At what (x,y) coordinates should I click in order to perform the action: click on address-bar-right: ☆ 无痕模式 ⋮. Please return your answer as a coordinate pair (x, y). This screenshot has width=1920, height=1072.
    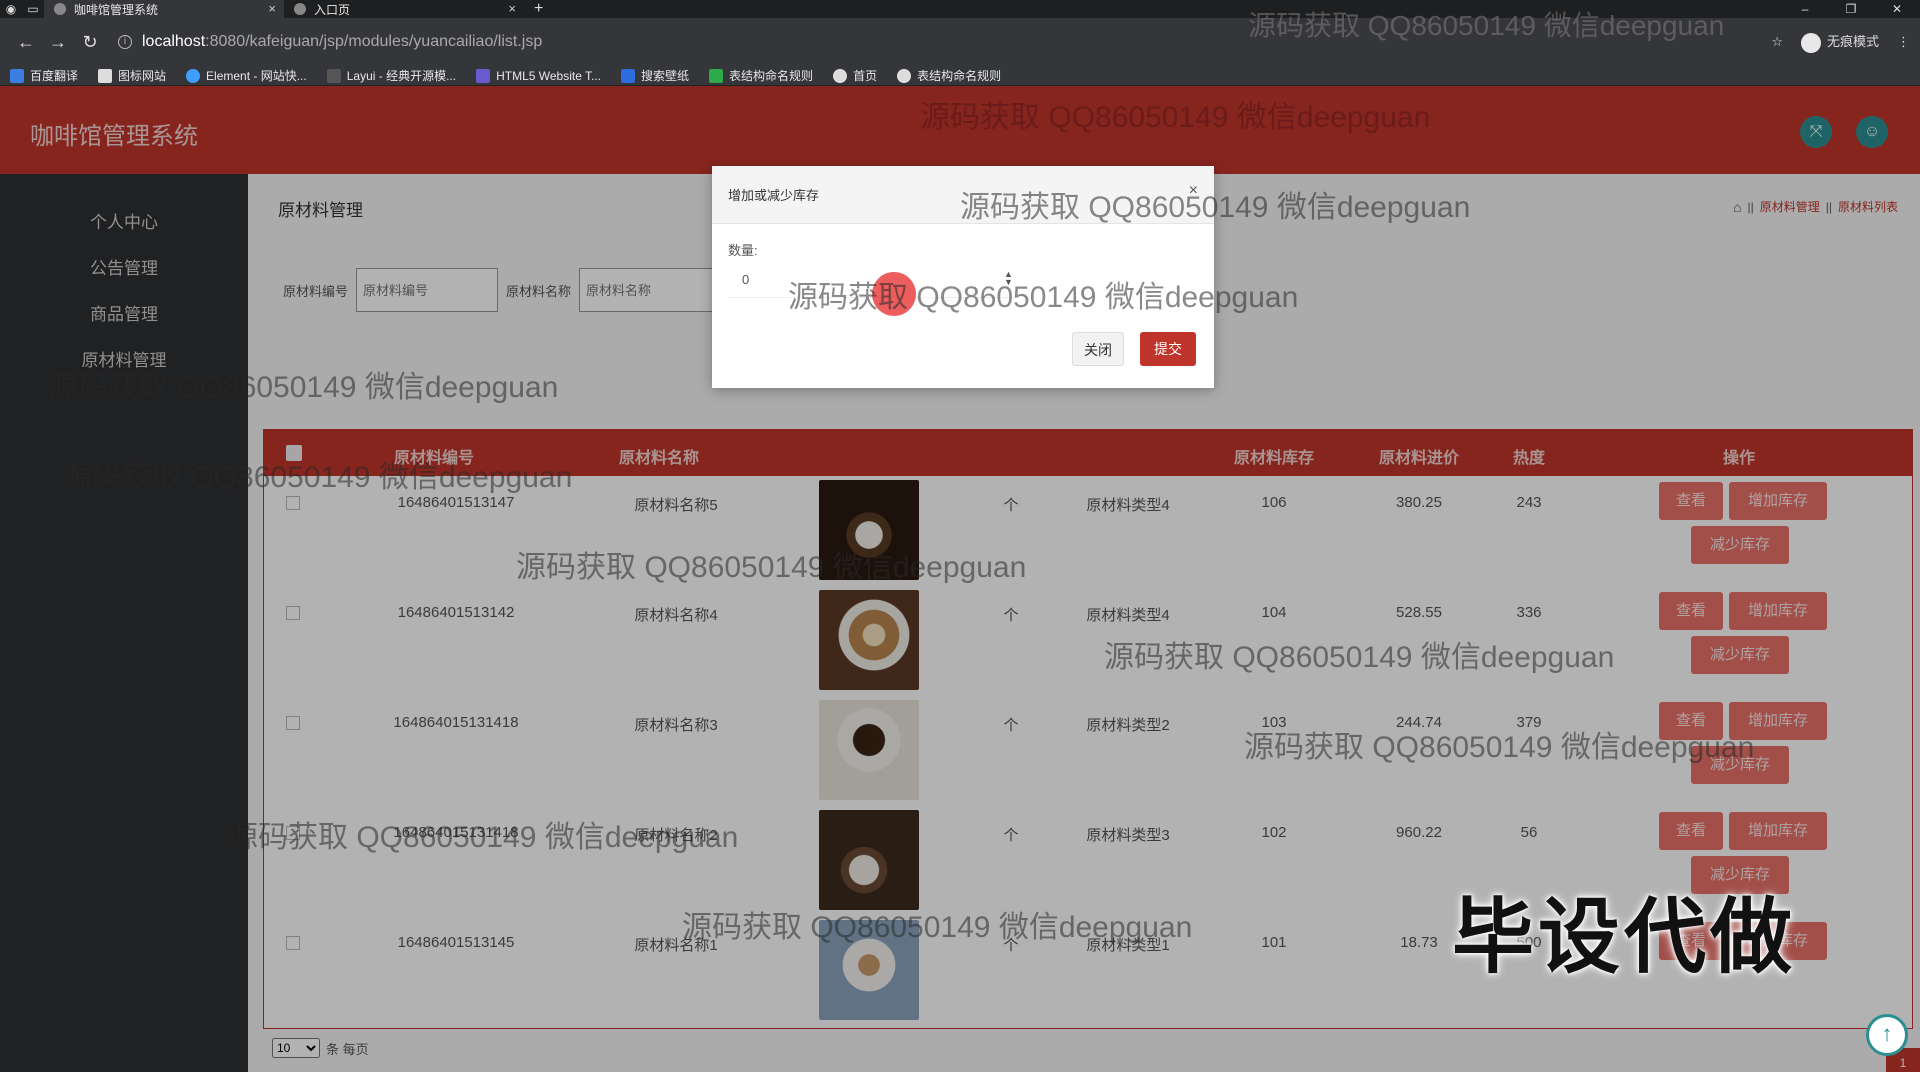
    Looking at the image, I should click on (1840, 42).